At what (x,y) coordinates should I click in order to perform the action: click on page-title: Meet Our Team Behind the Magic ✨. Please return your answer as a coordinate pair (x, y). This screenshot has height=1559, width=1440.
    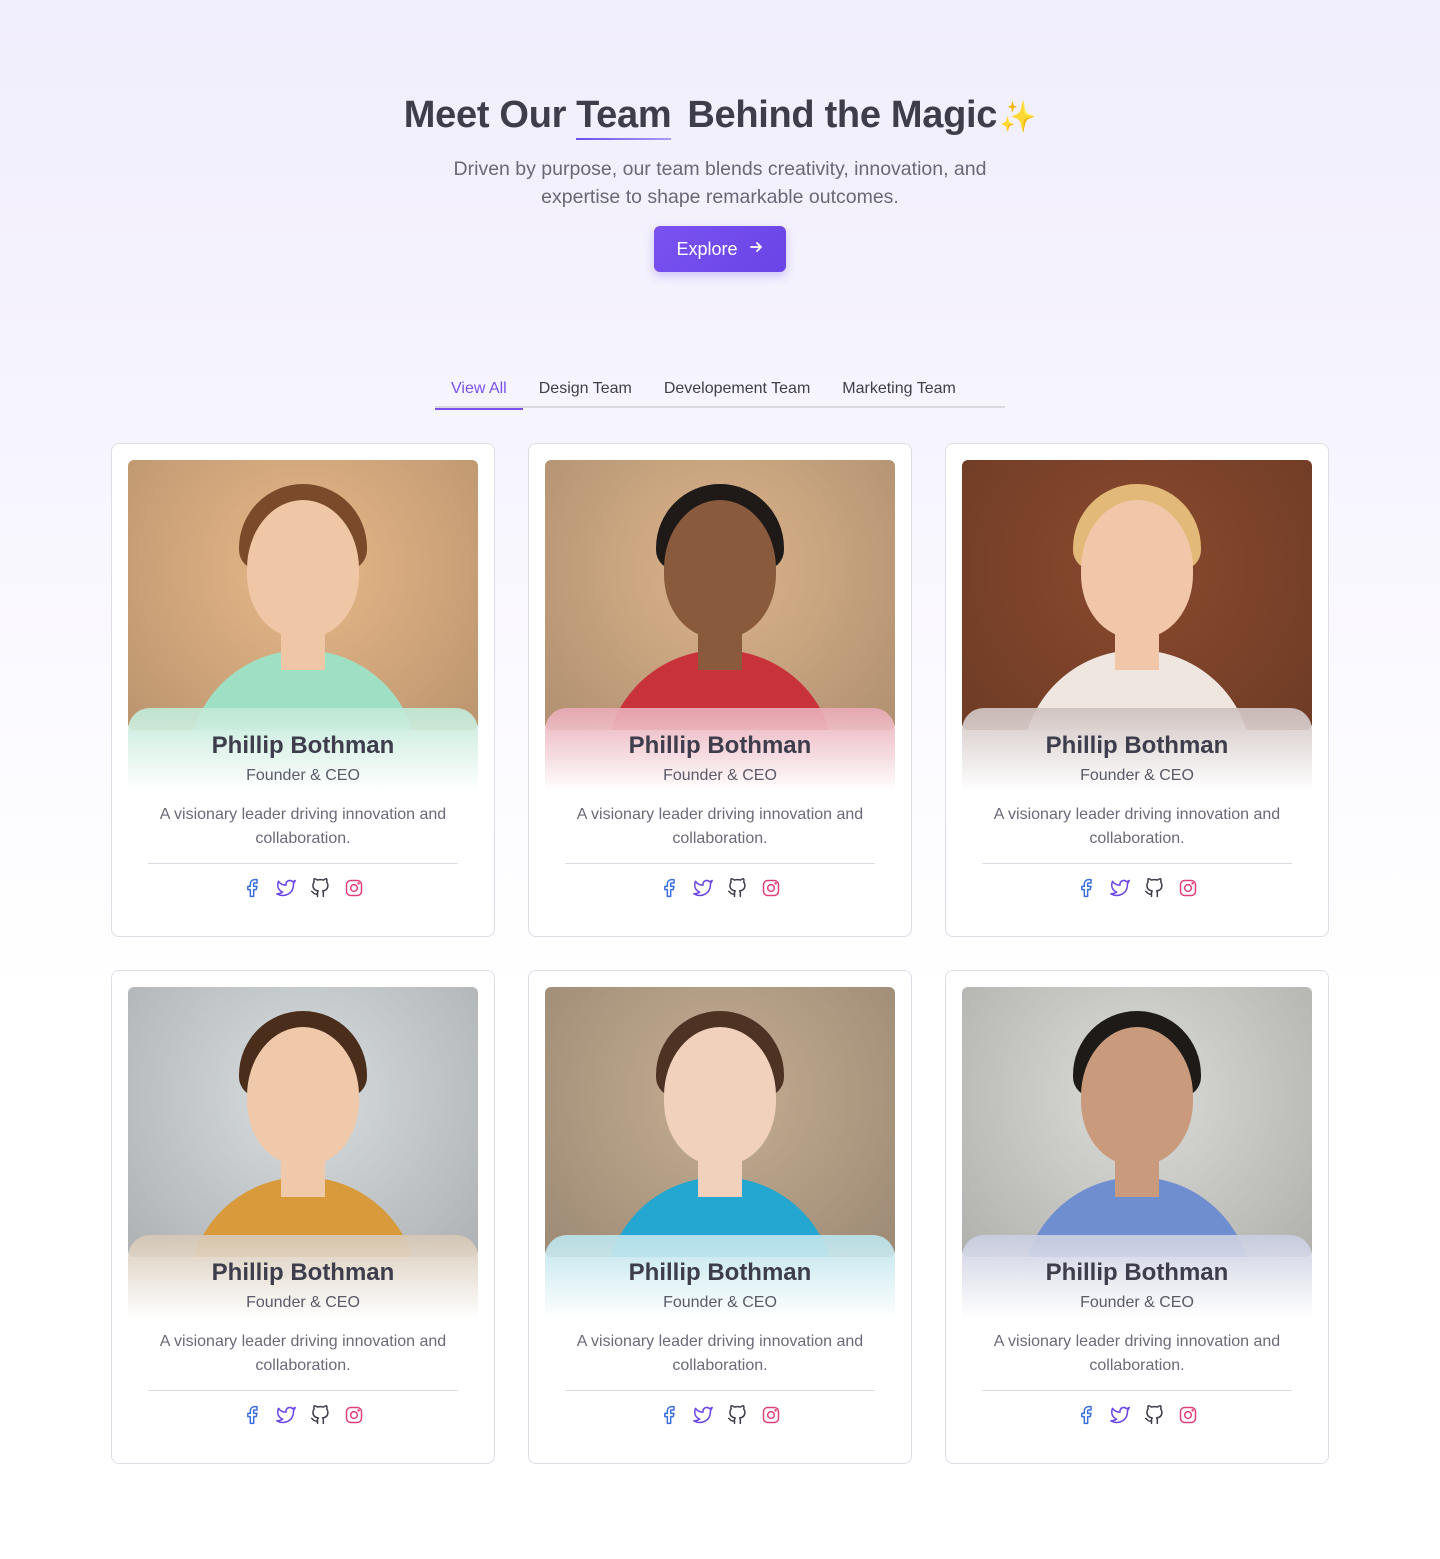
    Looking at the image, I should click on (720, 117).